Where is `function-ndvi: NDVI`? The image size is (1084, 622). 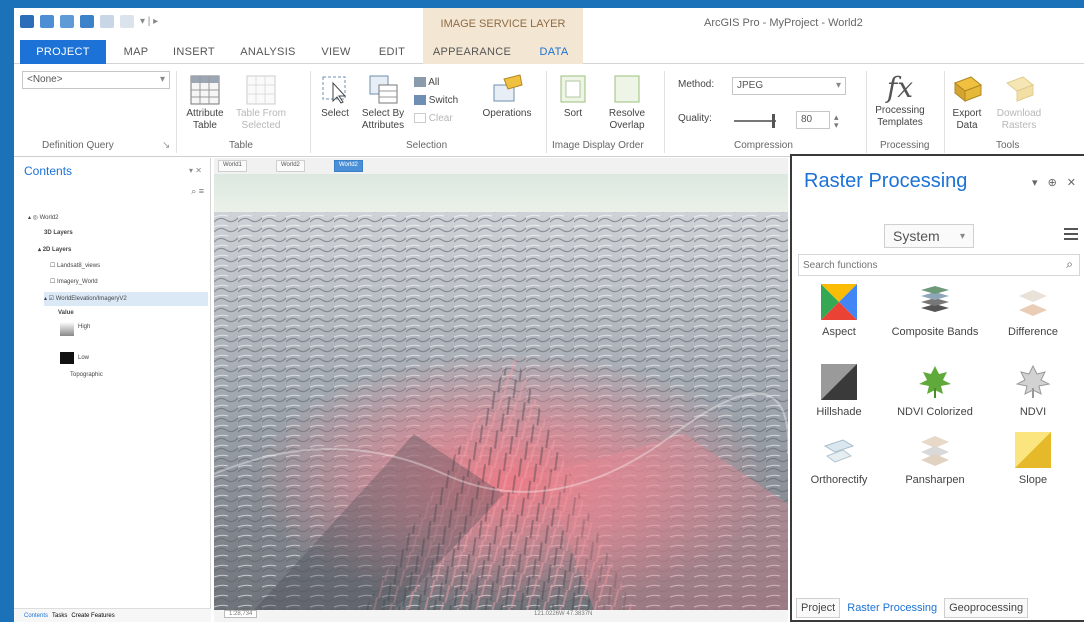
function-ndvi: NDVI is located at coordinates (1033, 391).